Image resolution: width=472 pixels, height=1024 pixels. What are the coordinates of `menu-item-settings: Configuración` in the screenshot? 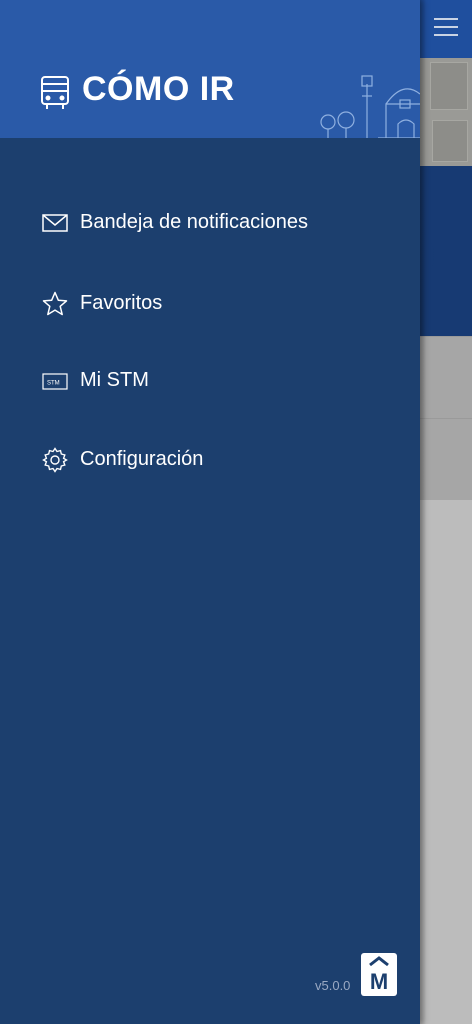 It's located at (210, 461).